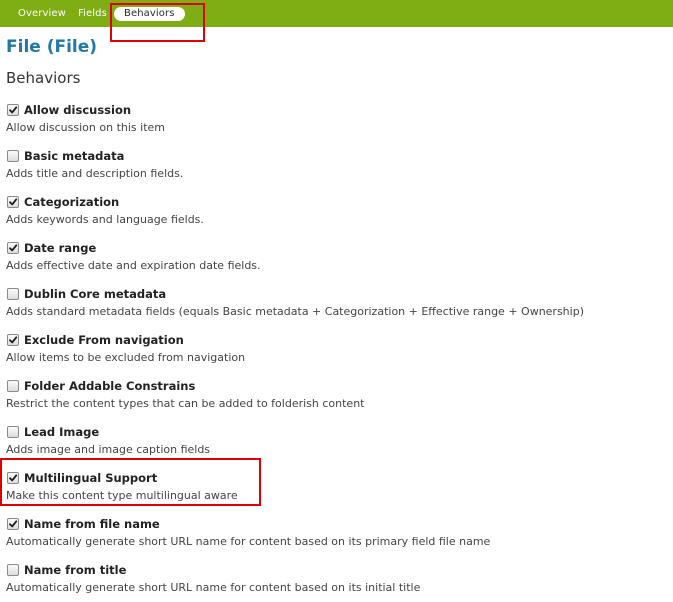 The width and height of the screenshot is (673, 602). Describe the element at coordinates (60, 248) in the screenshot. I see `behavior-label: Date range` at that location.